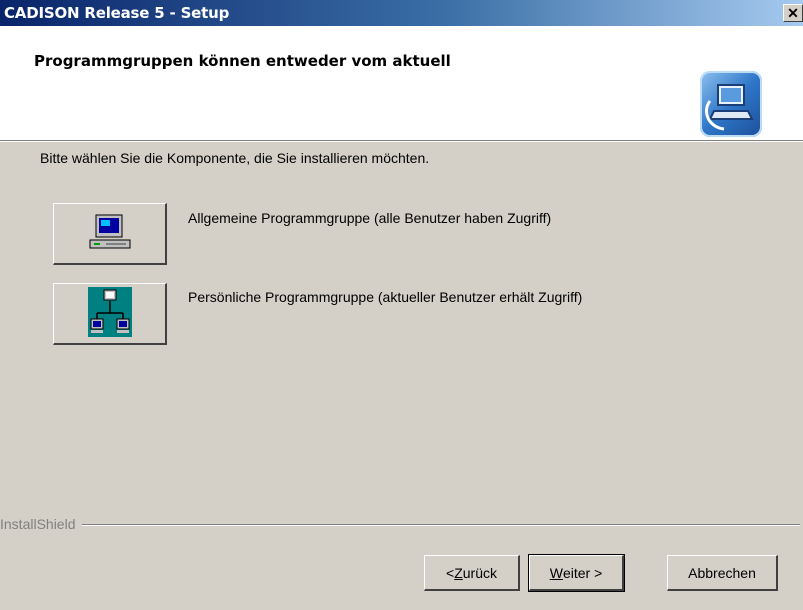 This screenshot has height=610, width=803. What do you see at coordinates (401, 141) in the screenshot?
I see `header-separator` at bounding box center [401, 141].